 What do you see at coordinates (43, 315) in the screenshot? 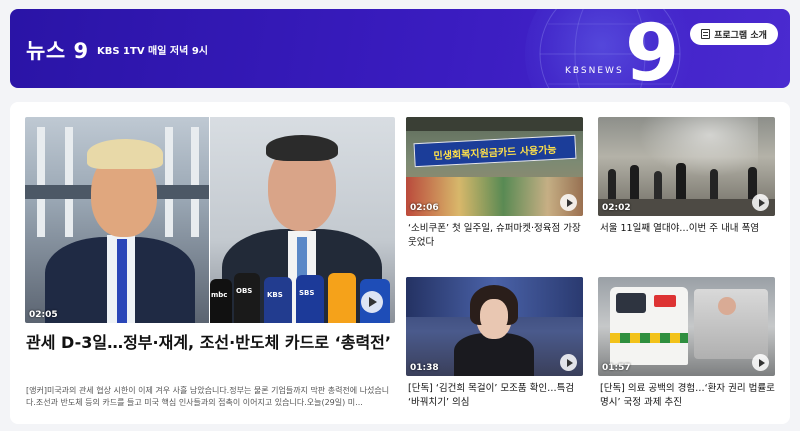
I see `video-duration: 02:05` at bounding box center [43, 315].